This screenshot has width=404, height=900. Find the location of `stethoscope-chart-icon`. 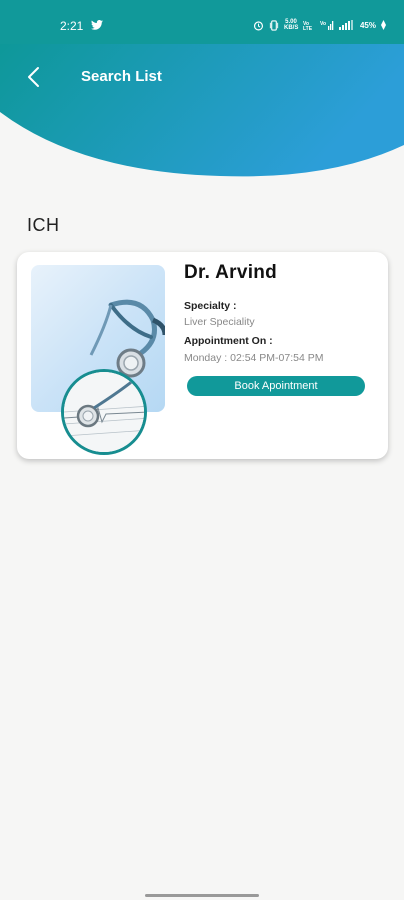

stethoscope-chart-icon is located at coordinates (104, 412).